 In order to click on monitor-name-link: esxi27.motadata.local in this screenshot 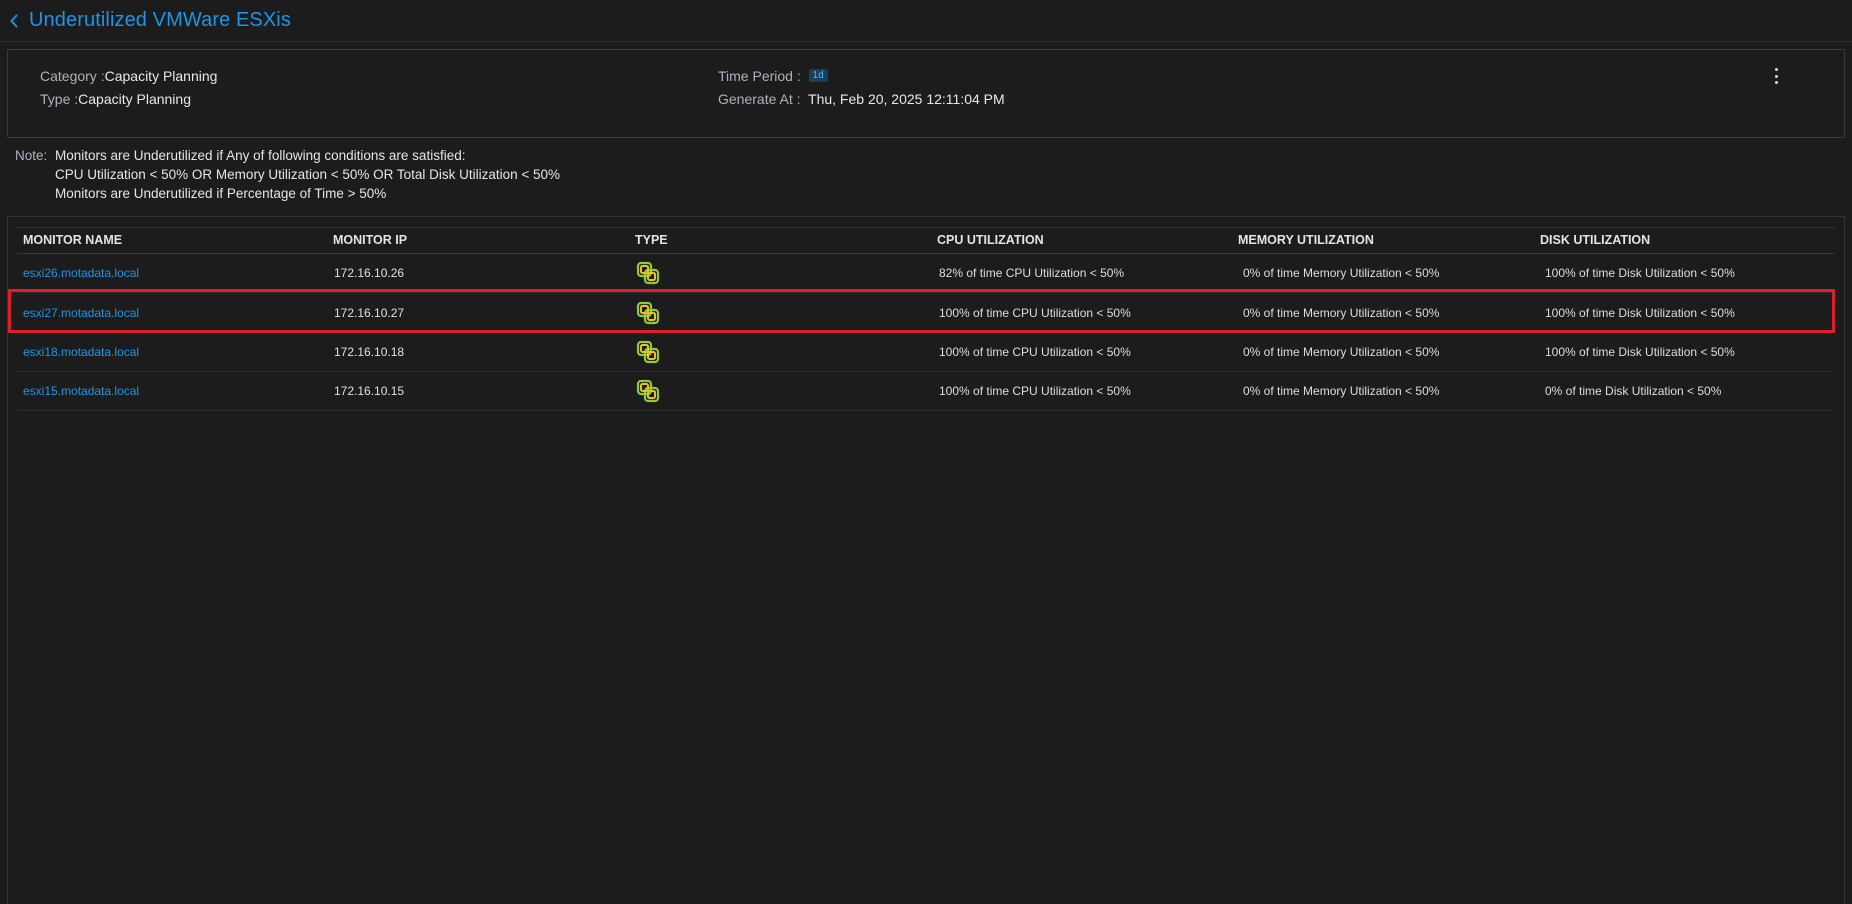, I will do `click(81, 313)`.